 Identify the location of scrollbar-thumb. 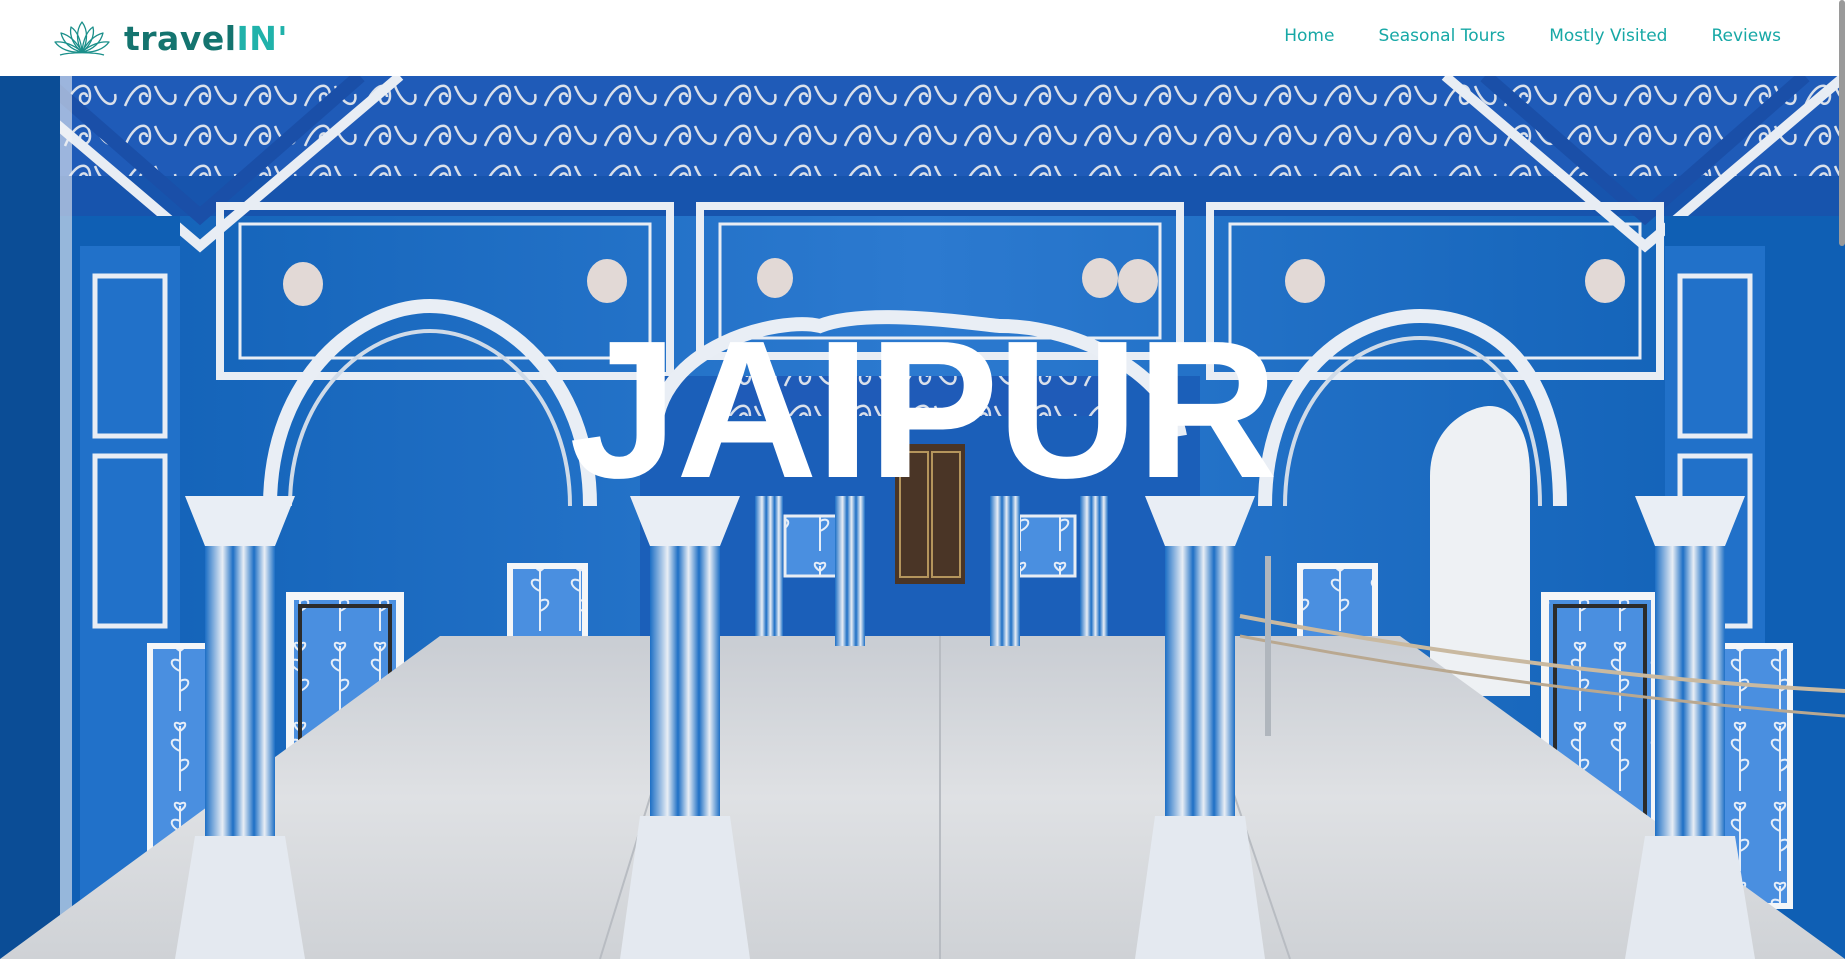
(1842, 123).